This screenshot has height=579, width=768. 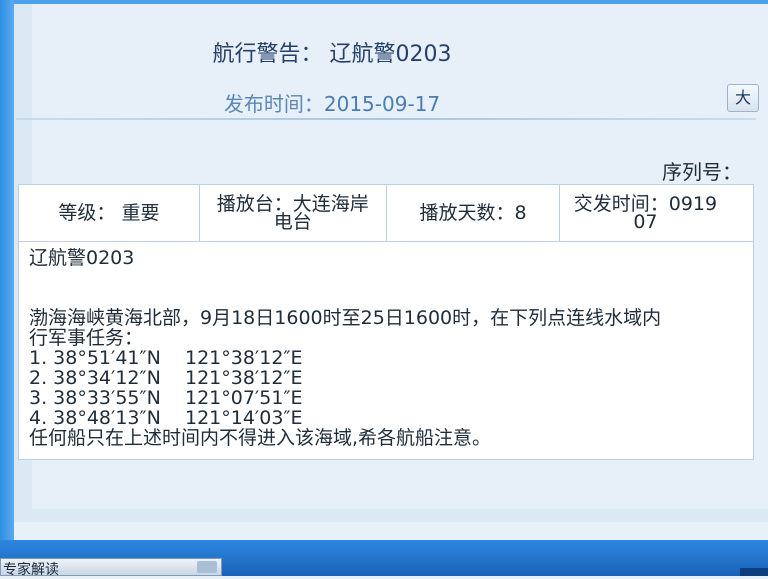 I want to click on header-divider, so click(x=386, y=119).